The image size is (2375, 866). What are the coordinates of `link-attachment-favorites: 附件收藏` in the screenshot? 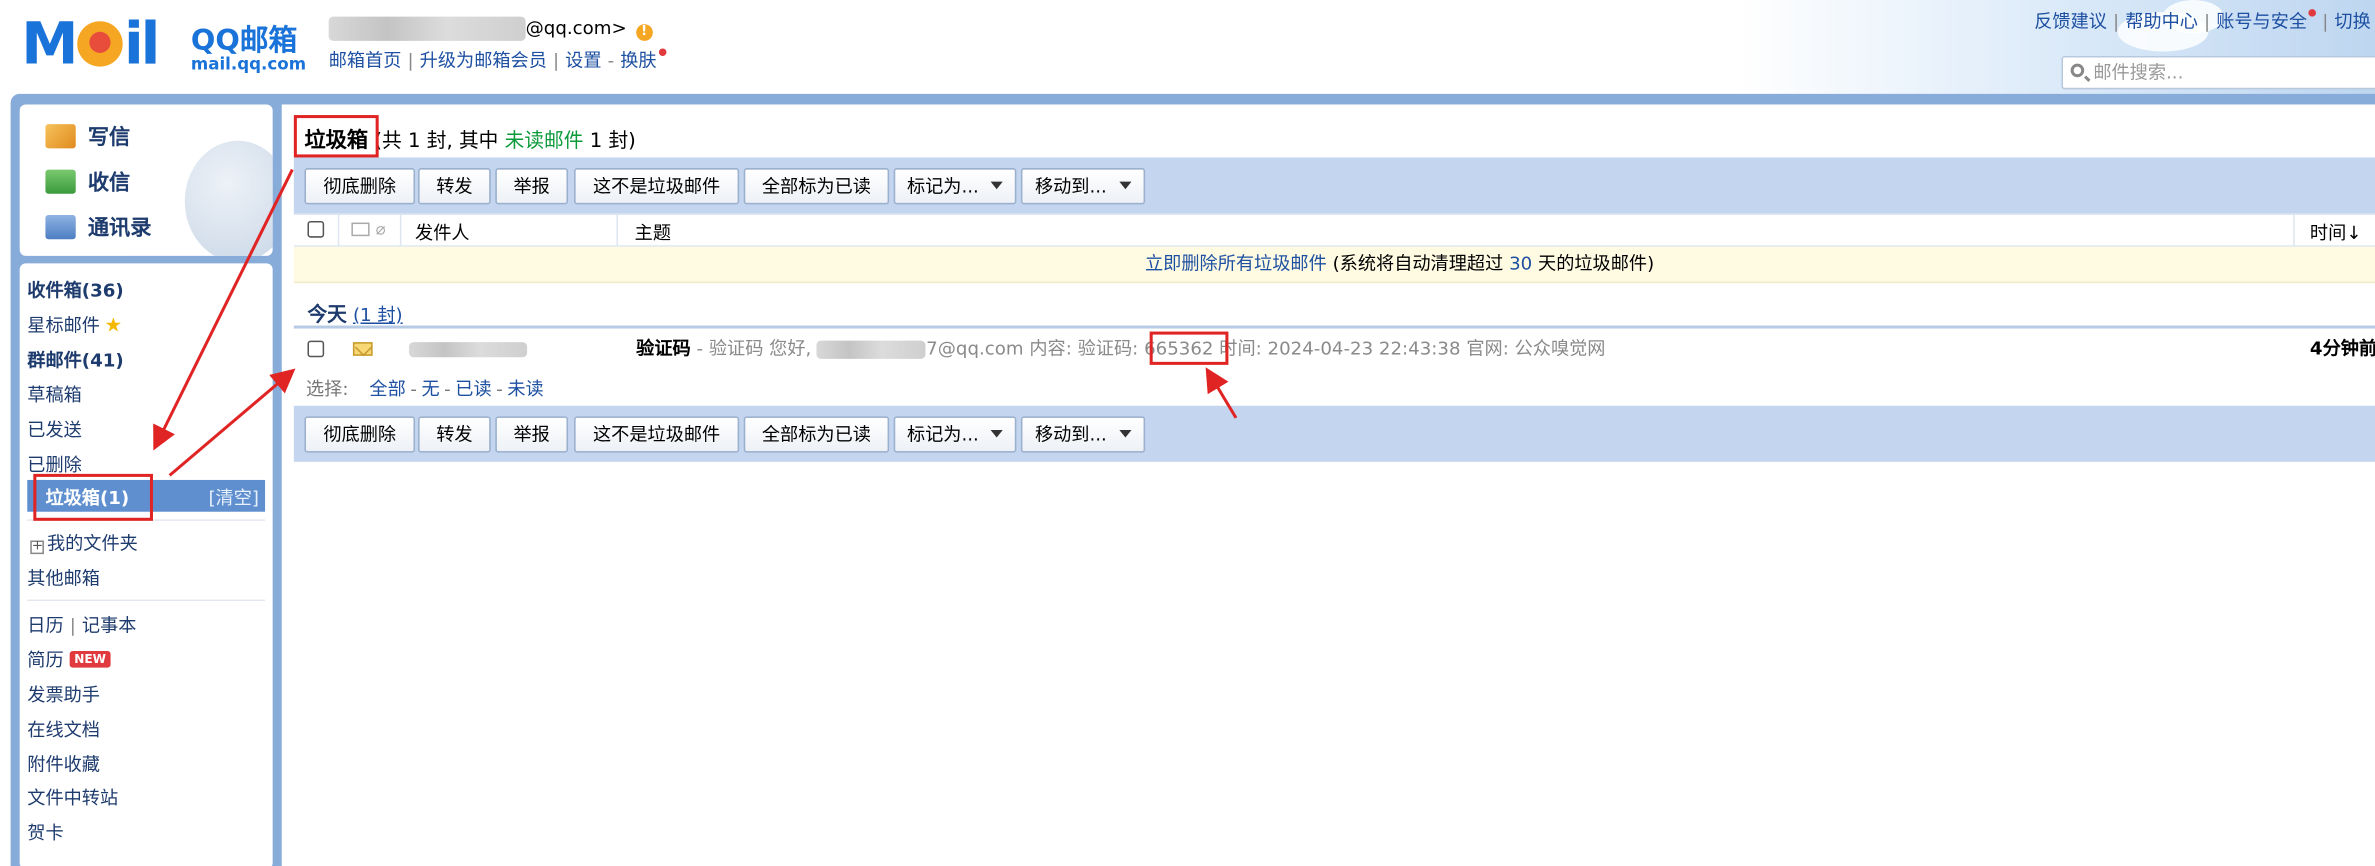 It's located at (63, 764).